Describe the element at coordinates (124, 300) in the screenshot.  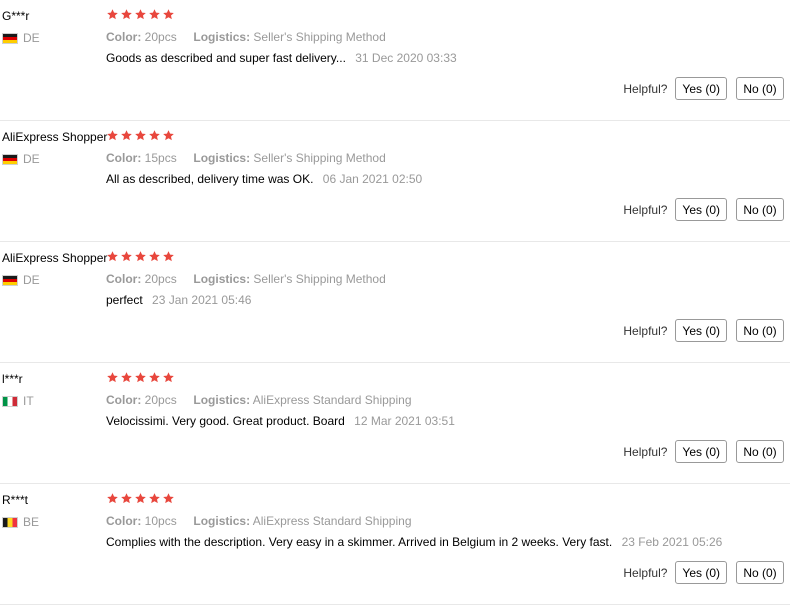
I see `review-text: perfect` at that location.